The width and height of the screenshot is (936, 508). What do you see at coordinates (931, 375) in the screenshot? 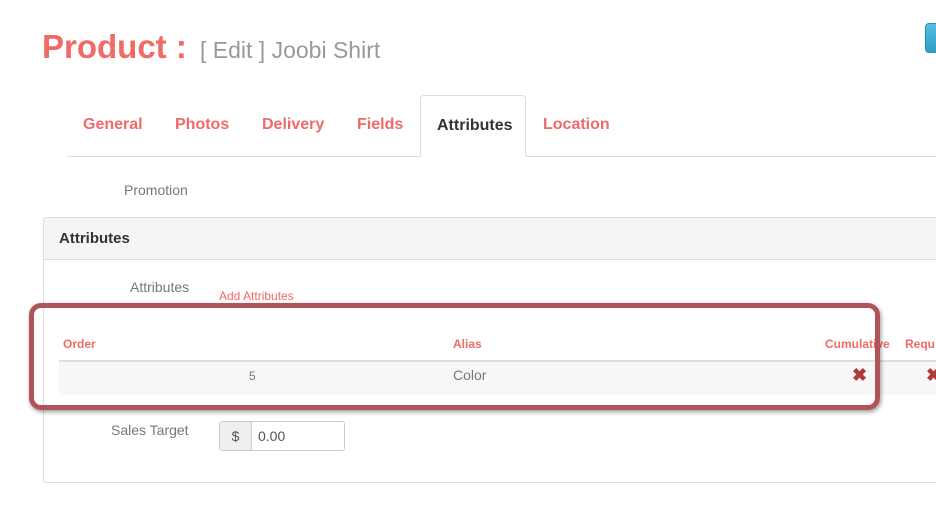
I see `times-icon: ✖` at bounding box center [931, 375].